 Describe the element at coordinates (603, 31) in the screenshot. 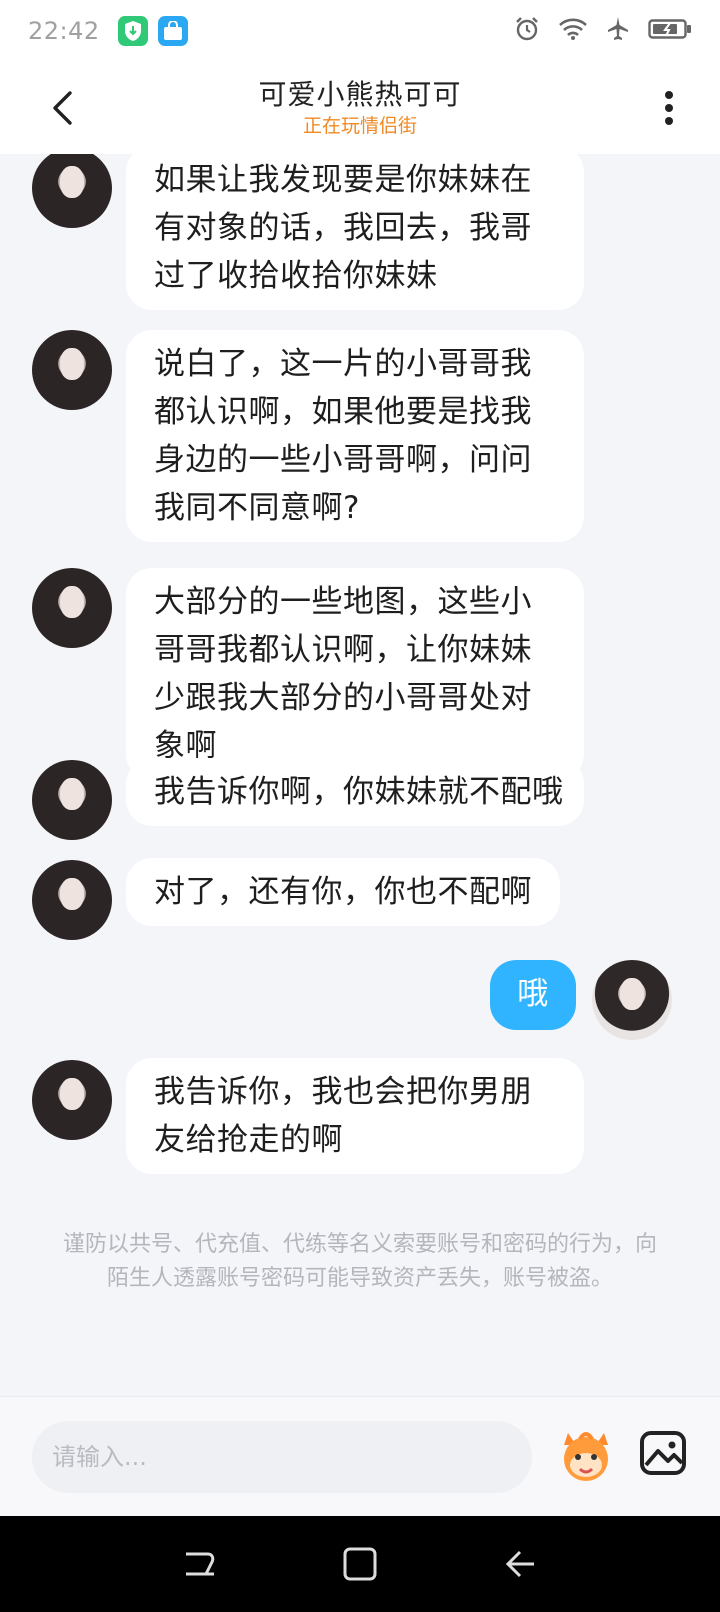

I see `status-icons` at that location.